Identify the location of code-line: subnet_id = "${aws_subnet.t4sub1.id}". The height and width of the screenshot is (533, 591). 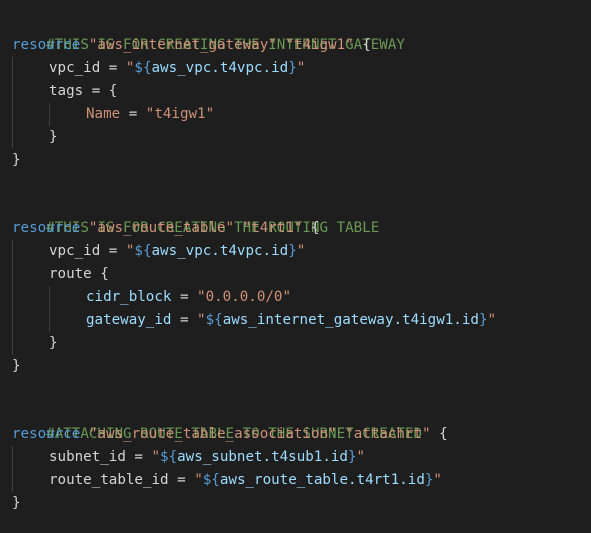
(188, 457).